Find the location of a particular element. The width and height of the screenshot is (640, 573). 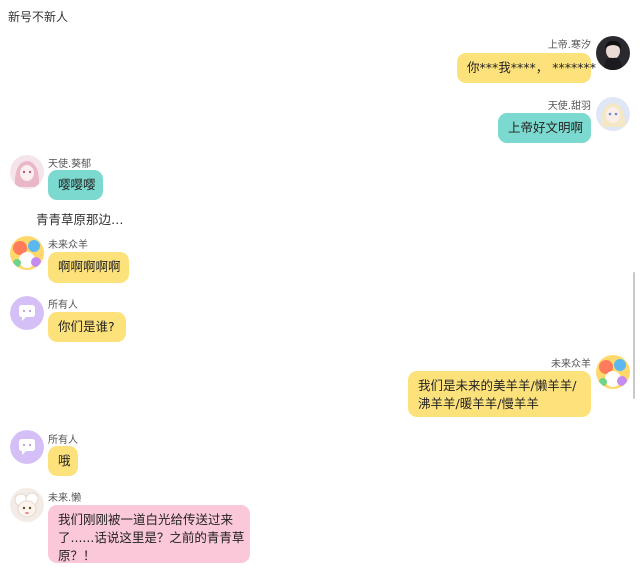

sender-name: 未来.懒 is located at coordinates (65, 498).